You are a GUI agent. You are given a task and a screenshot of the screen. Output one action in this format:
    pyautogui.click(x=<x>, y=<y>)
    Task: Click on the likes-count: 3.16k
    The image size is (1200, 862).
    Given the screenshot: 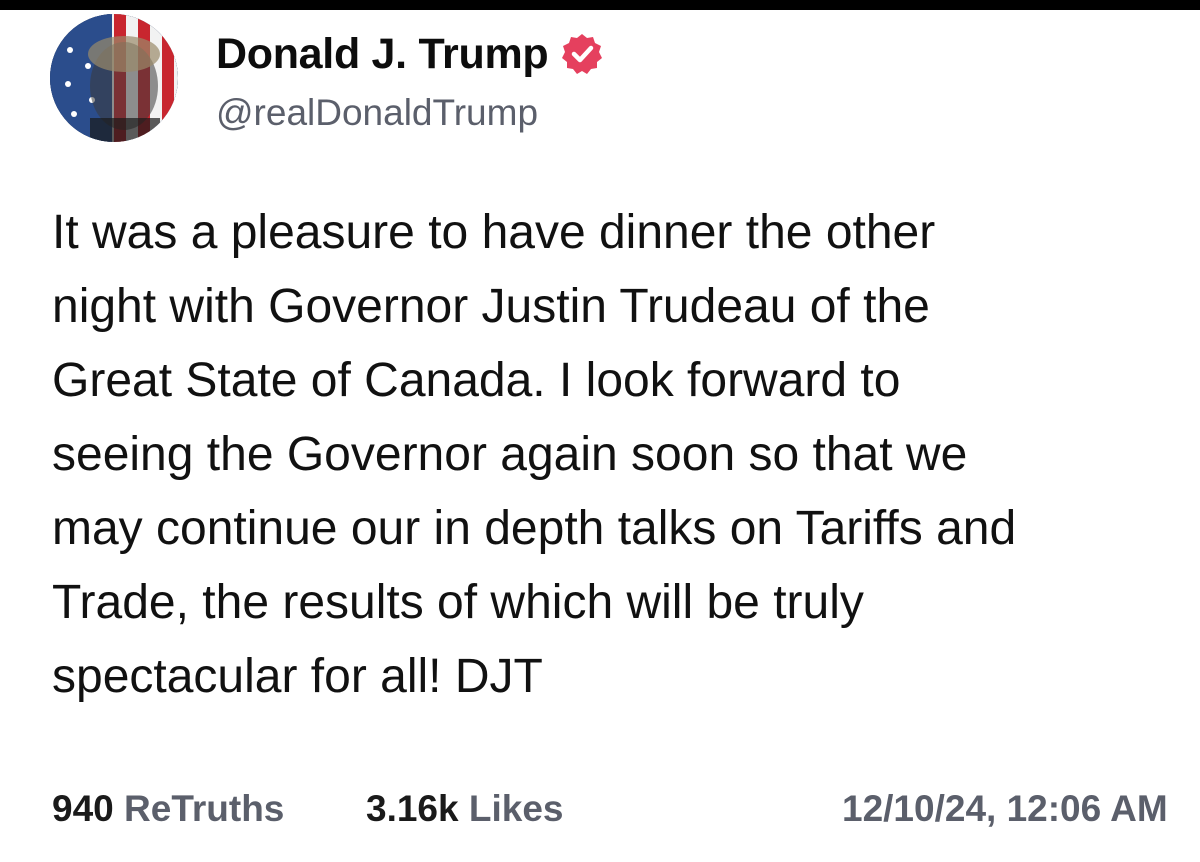 What is the action you would take?
    pyautogui.click(x=412, y=808)
    